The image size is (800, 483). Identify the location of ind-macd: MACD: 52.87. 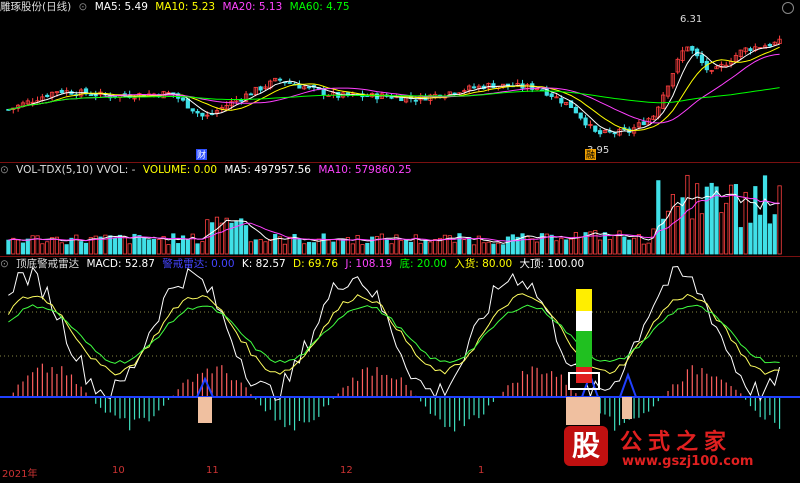
(120, 264).